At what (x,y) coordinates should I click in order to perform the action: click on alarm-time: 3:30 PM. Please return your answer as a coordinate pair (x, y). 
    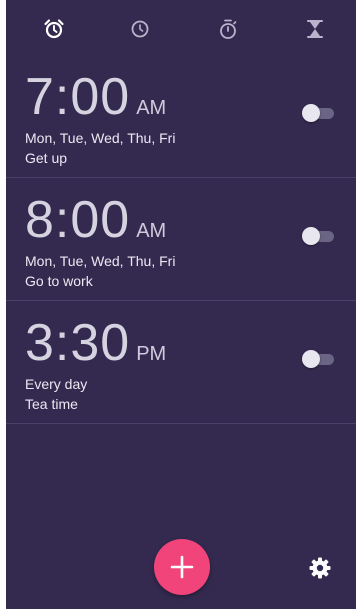
    Looking at the image, I should click on (95, 343).